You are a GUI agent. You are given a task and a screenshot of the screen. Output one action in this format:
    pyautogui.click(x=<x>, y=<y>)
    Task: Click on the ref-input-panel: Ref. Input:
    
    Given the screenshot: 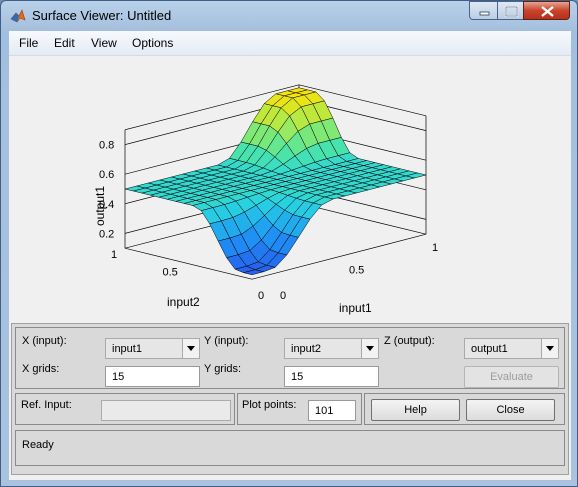 What is the action you would take?
    pyautogui.click(x=125, y=409)
    